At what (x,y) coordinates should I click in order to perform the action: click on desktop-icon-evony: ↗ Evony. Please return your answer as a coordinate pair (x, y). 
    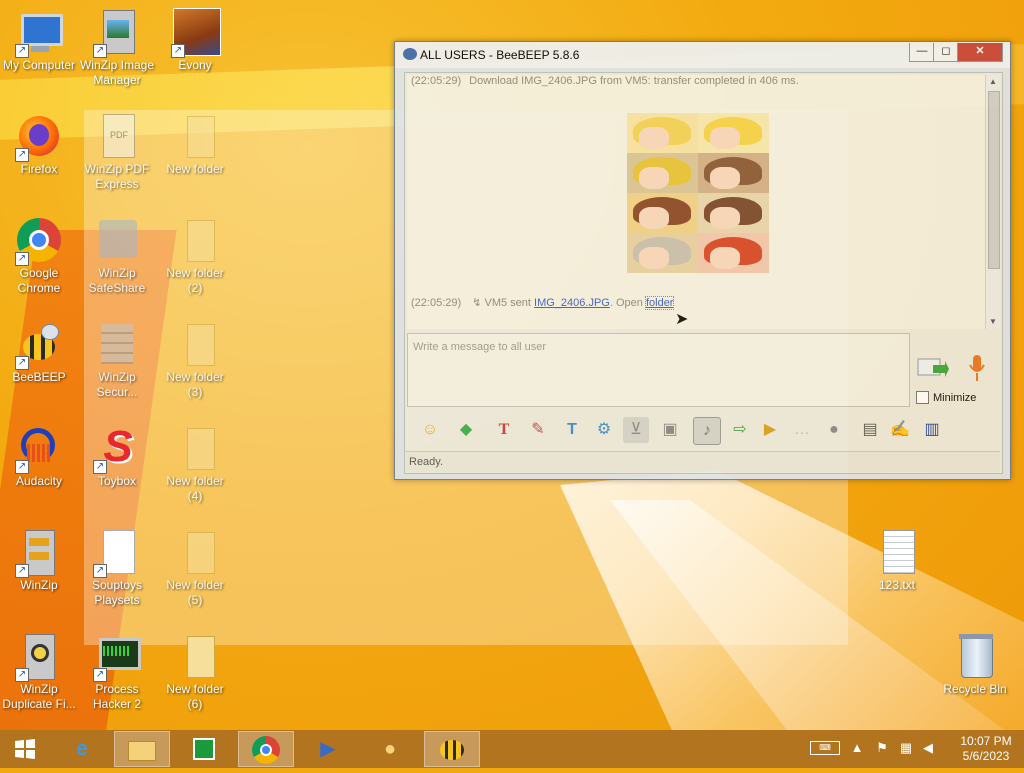
    Looking at the image, I should click on (195, 37).